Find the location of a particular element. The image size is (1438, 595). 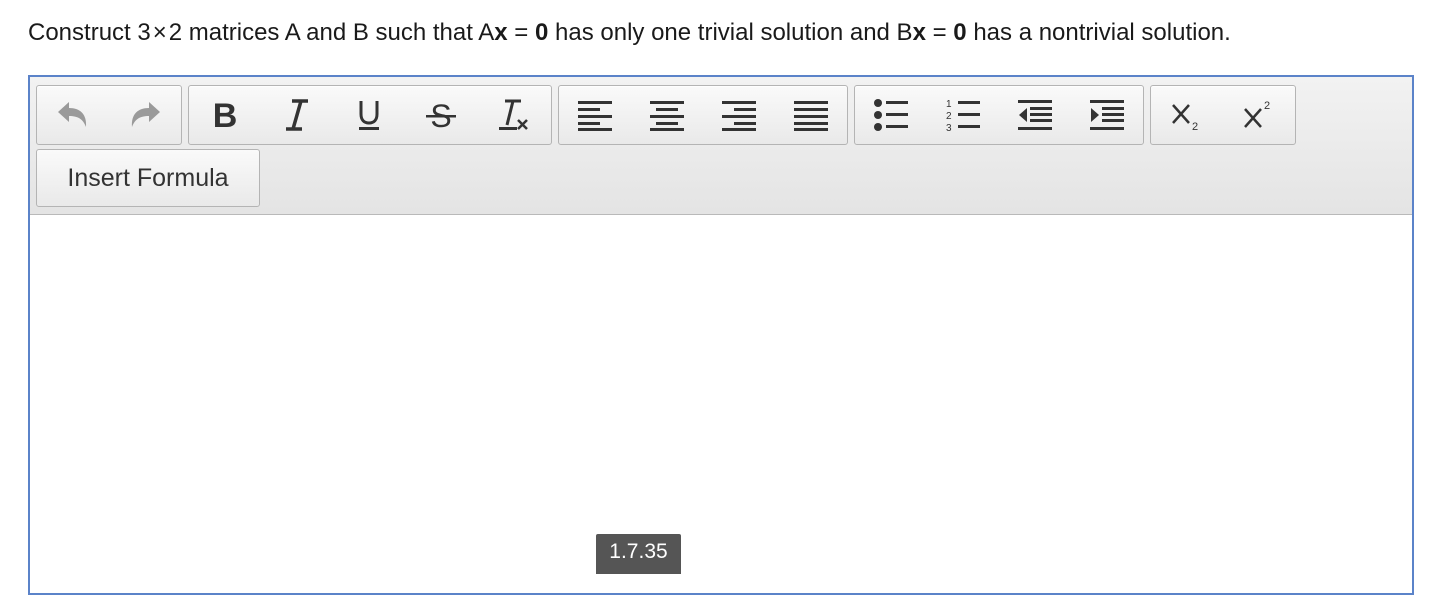

align-left-button is located at coordinates (595, 115).